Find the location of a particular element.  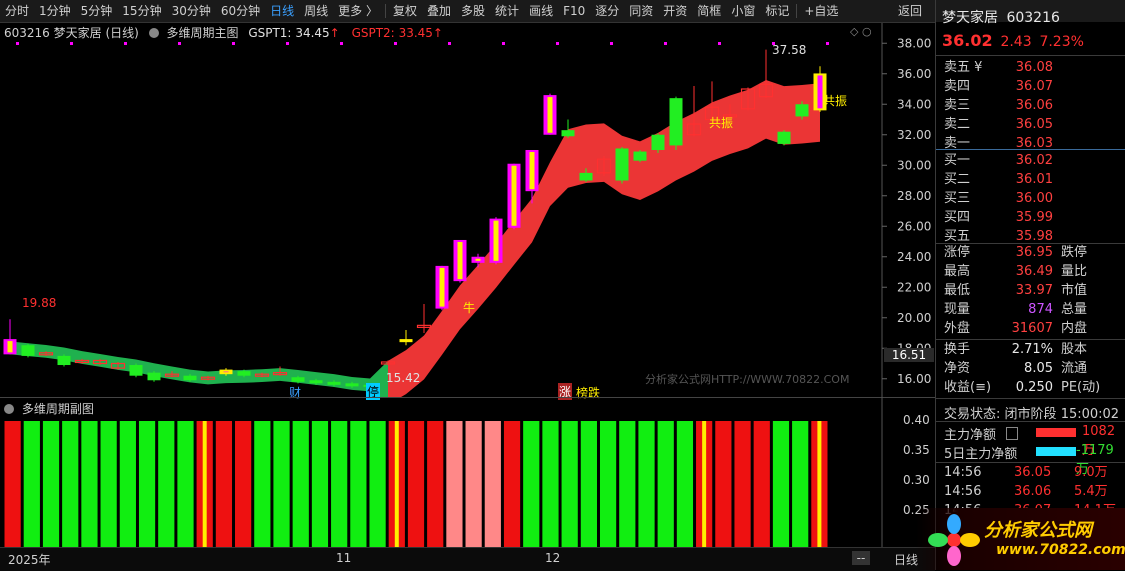

toolbar-item-12: 统计 is located at coordinates (507, 11).